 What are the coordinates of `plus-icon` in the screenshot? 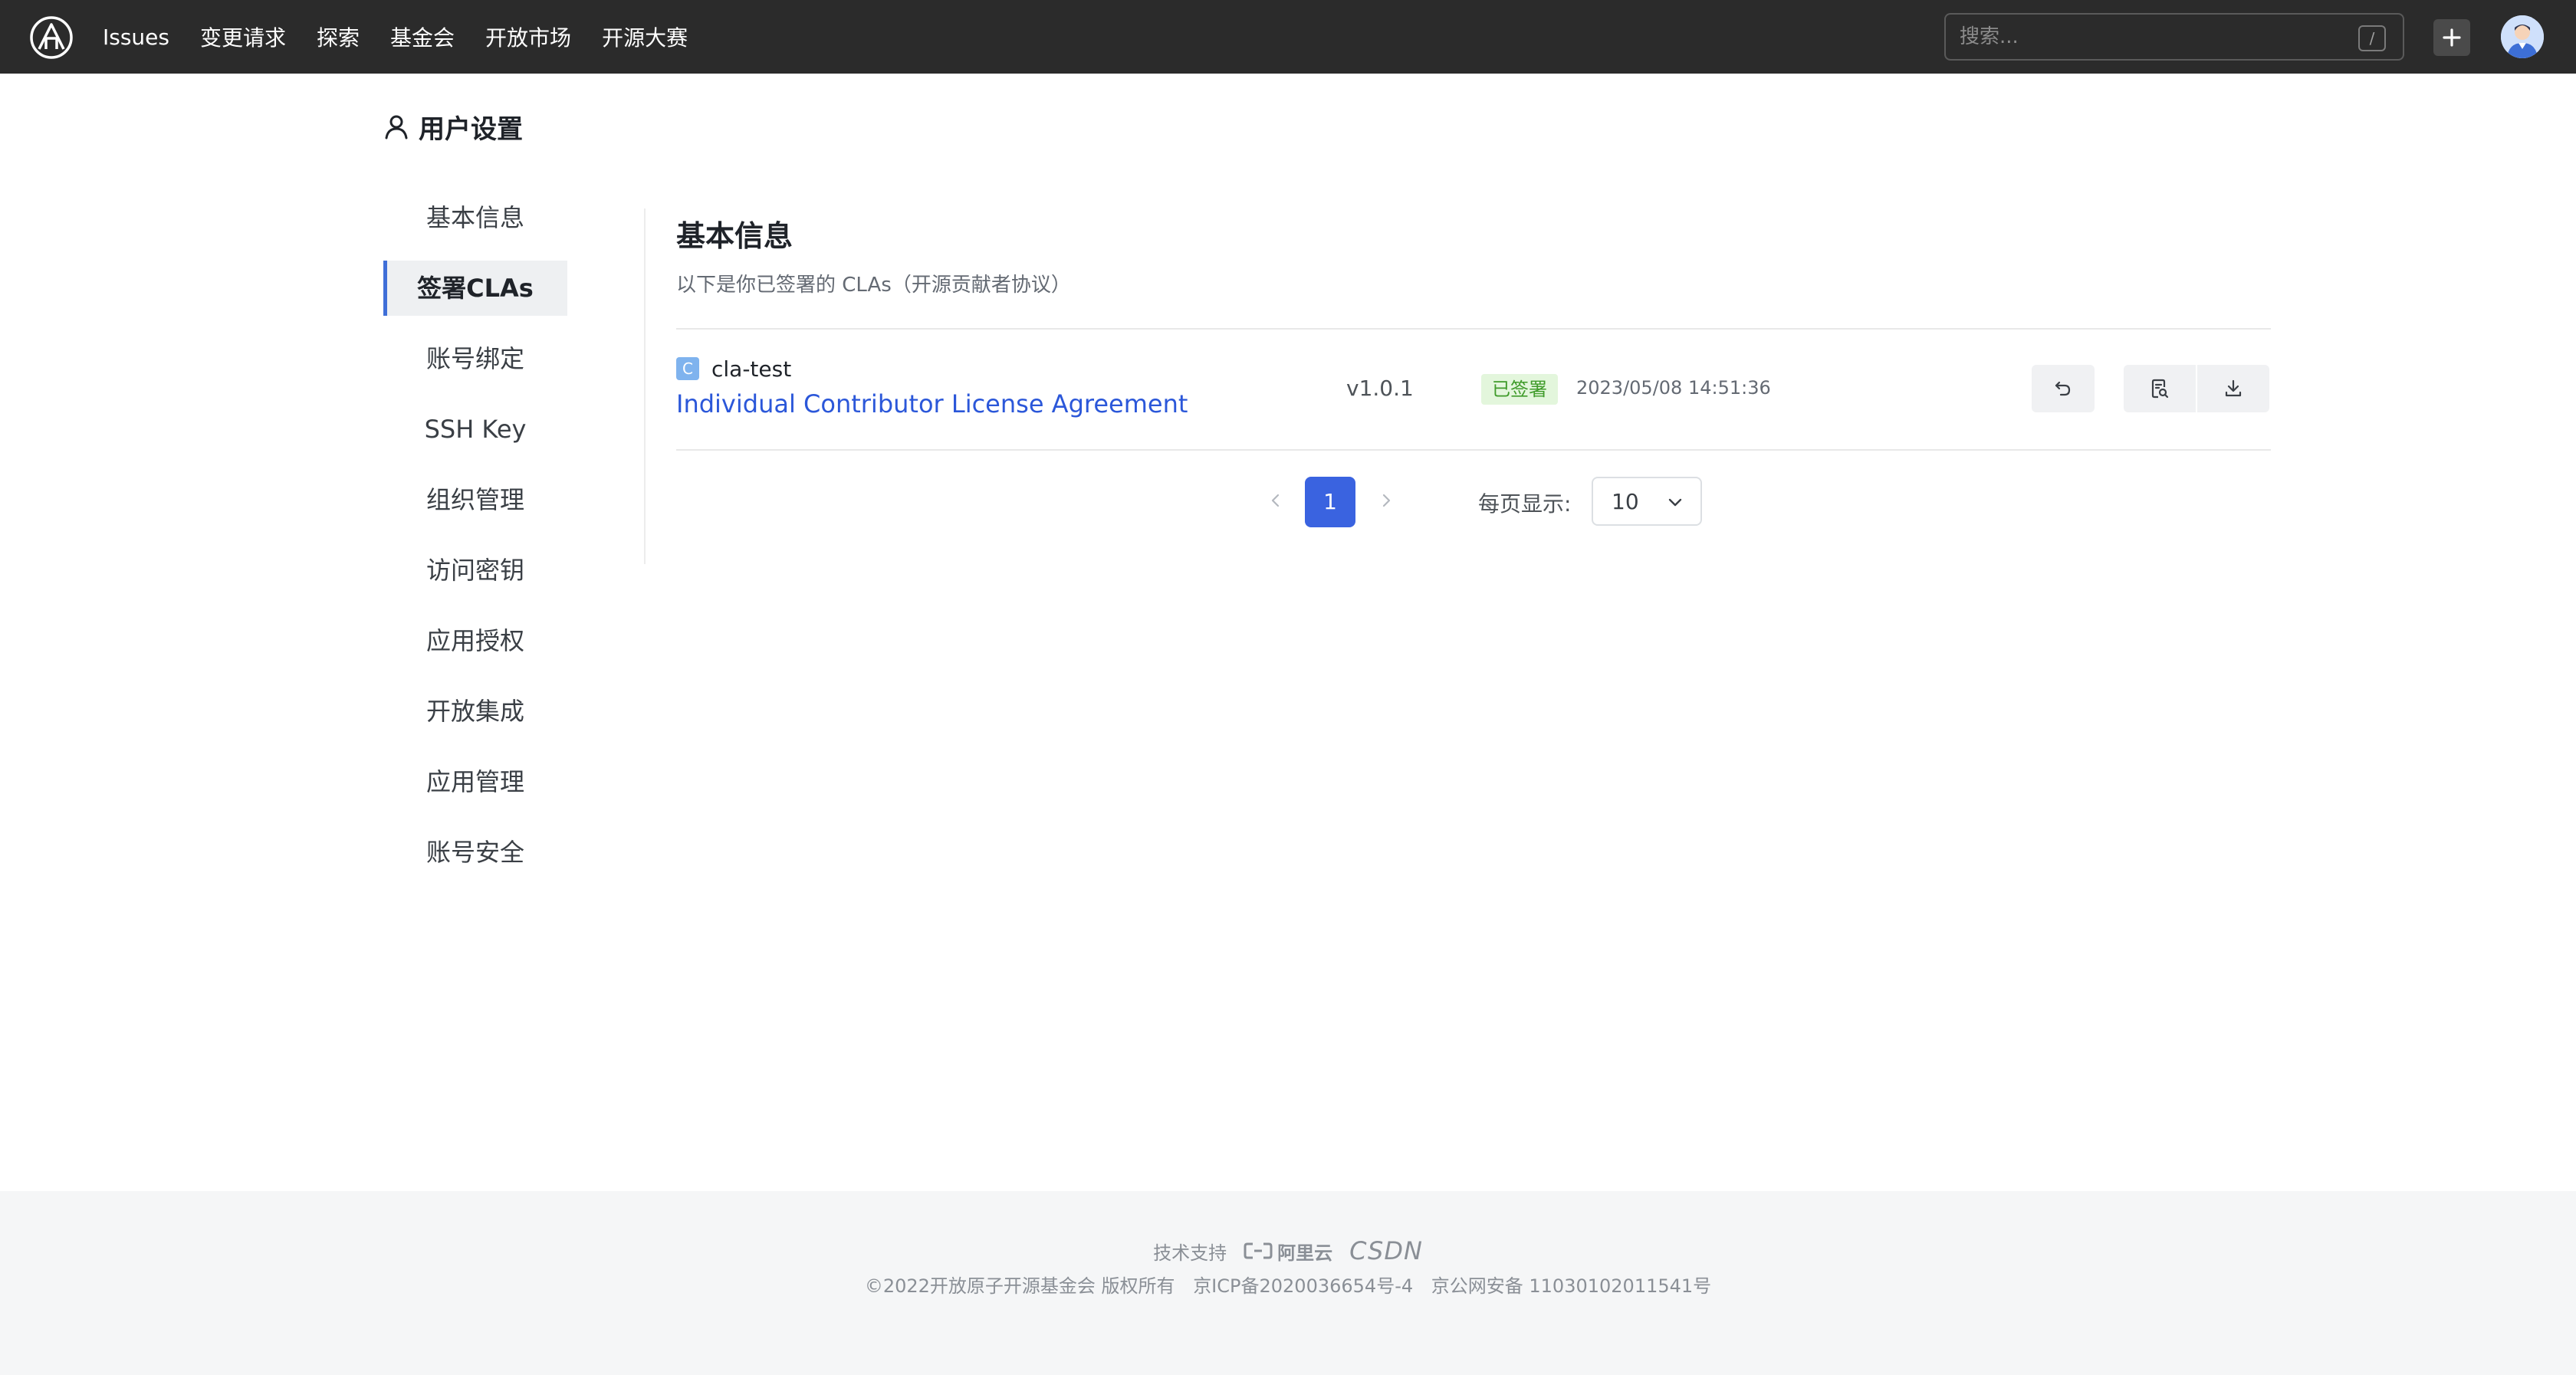 It's located at (2452, 37).